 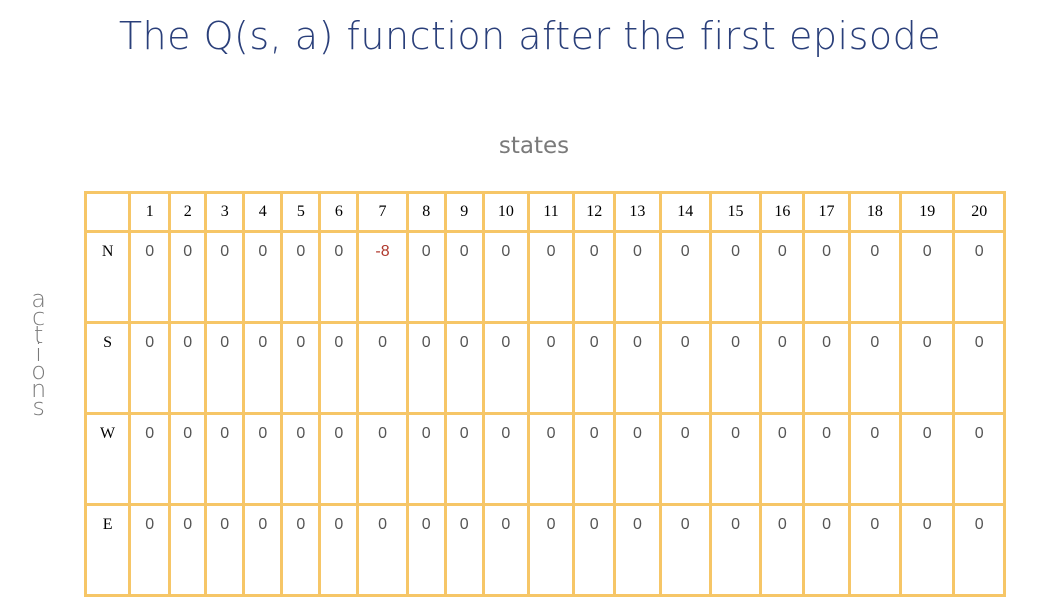 I want to click on q-value-cell: -8, so click(x=382, y=277).